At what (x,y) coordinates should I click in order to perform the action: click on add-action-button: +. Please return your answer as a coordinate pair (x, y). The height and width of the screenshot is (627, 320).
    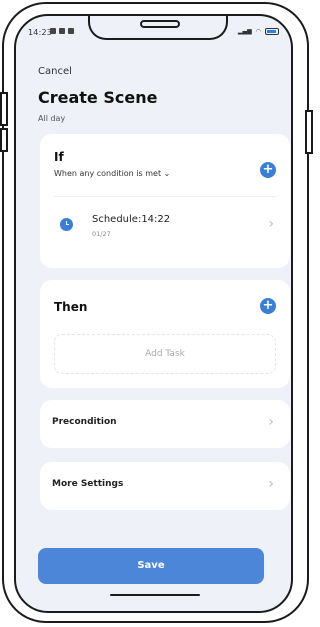
    Looking at the image, I should click on (268, 306).